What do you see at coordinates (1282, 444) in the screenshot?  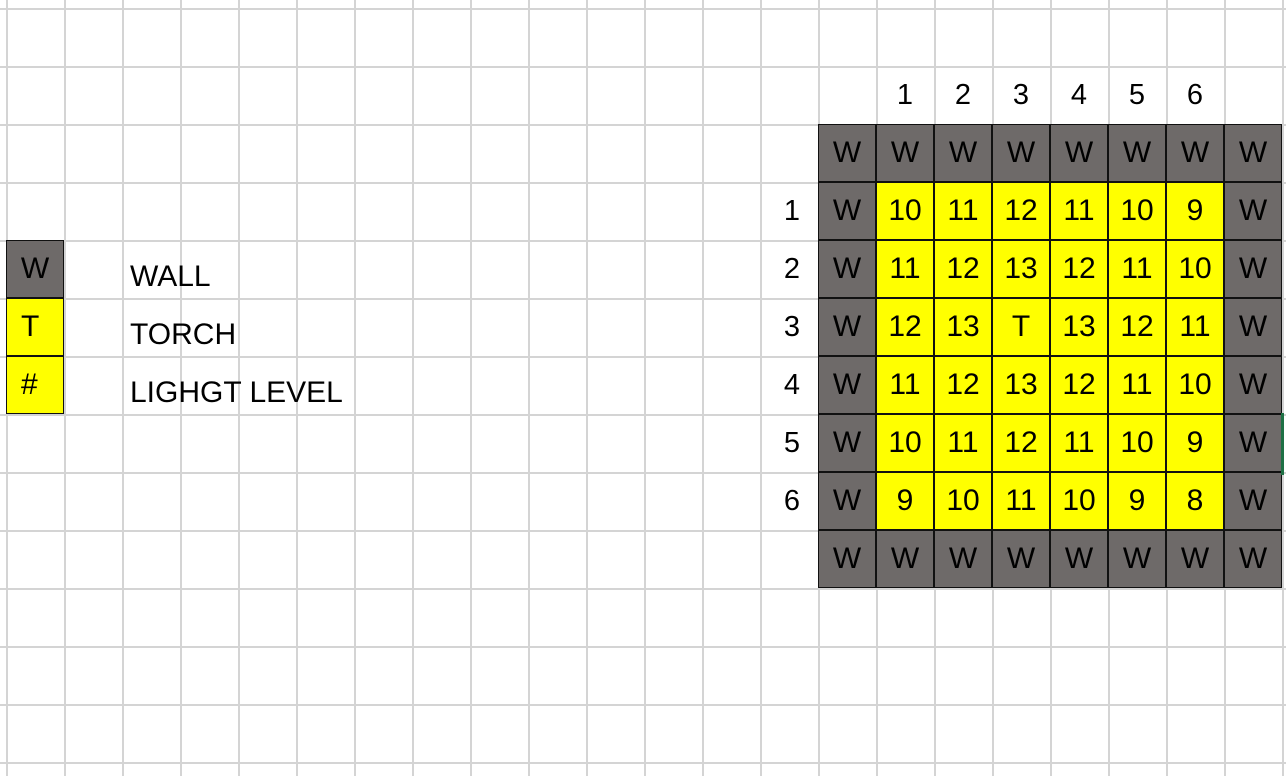 I see `selection-edge-marker` at bounding box center [1282, 444].